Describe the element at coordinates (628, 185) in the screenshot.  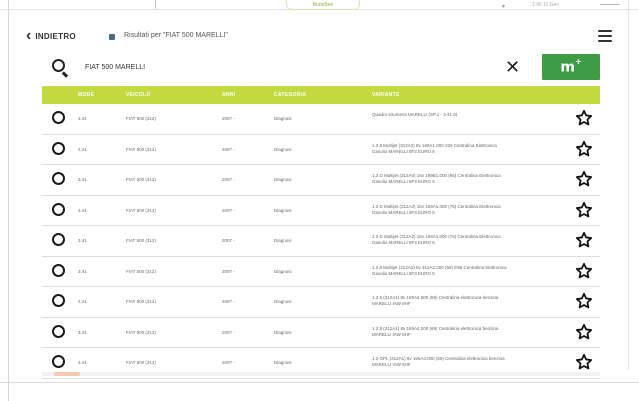
I see `right-frame-line` at that location.